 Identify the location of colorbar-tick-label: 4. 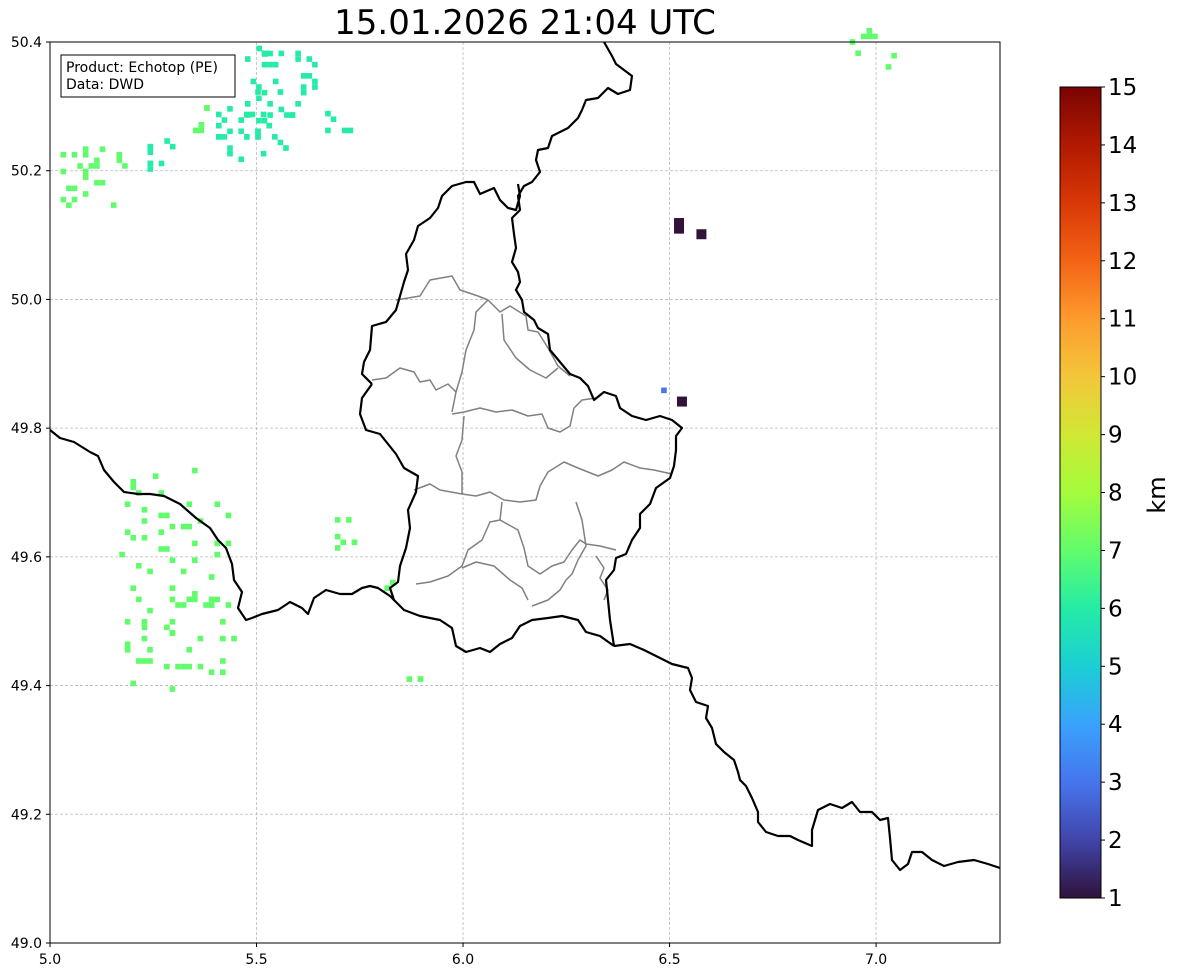
(1115, 725).